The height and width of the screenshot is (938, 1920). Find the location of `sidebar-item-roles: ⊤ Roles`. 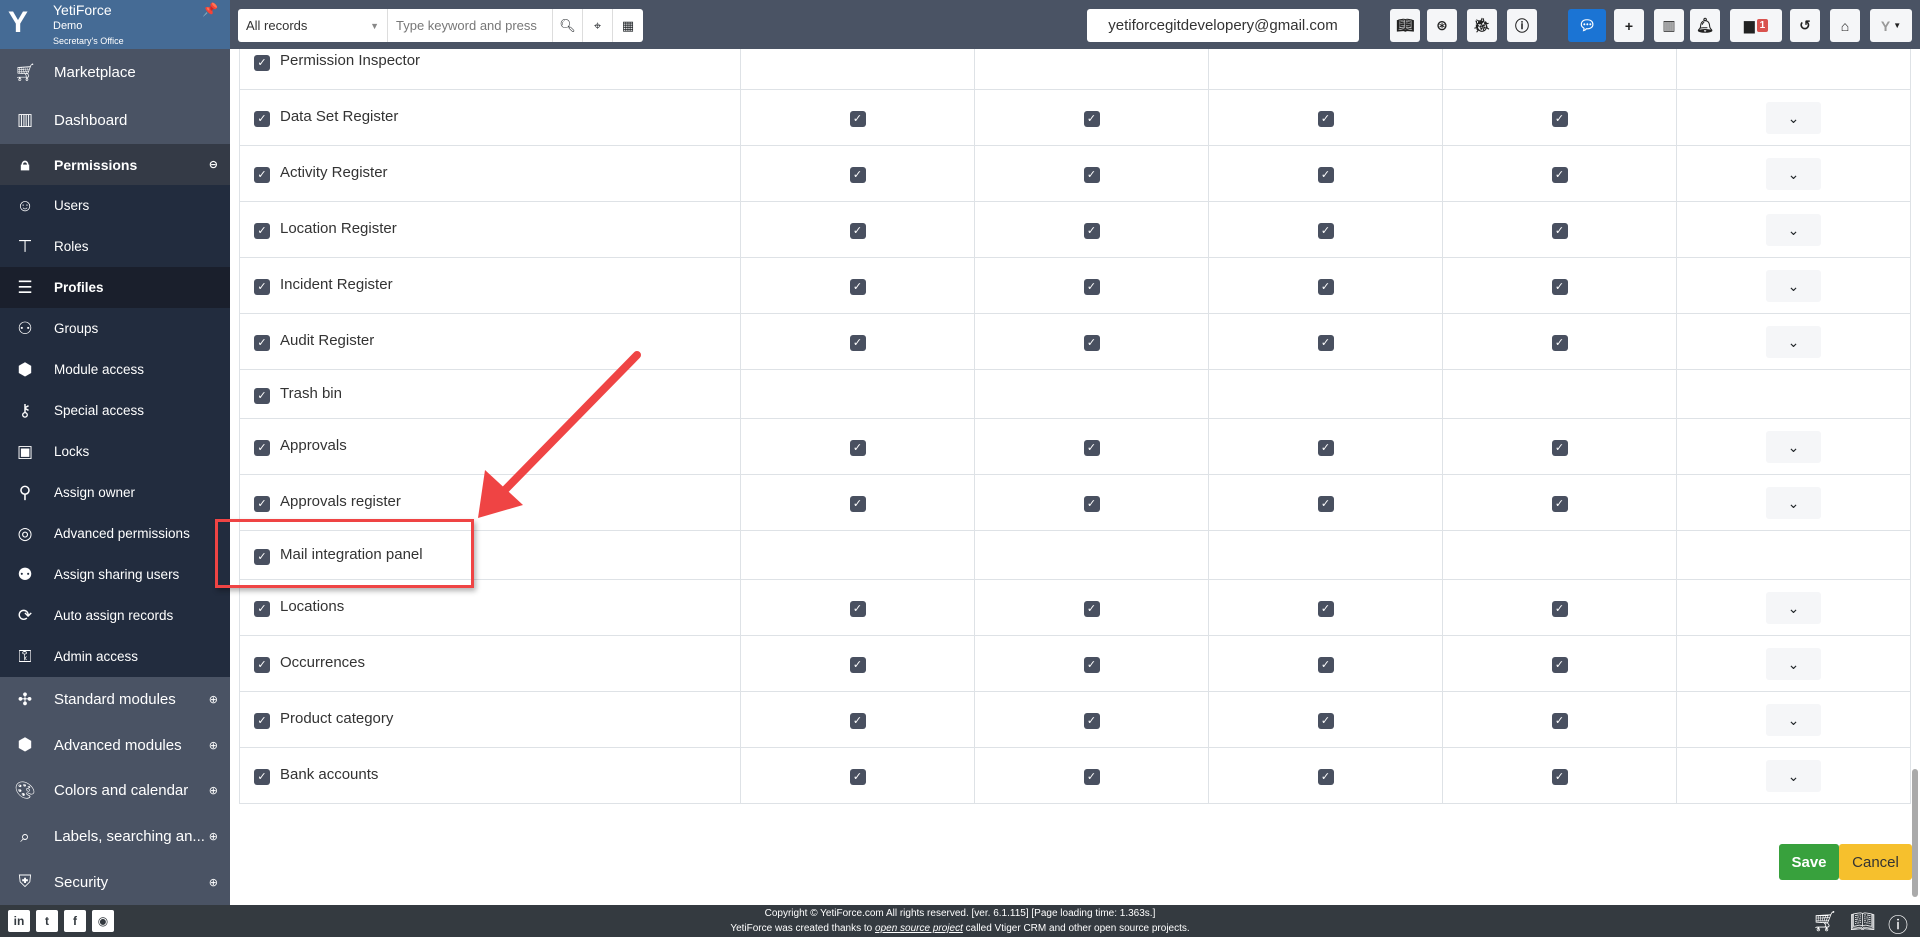

sidebar-item-roles: ⊤ Roles is located at coordinates (115, 246).